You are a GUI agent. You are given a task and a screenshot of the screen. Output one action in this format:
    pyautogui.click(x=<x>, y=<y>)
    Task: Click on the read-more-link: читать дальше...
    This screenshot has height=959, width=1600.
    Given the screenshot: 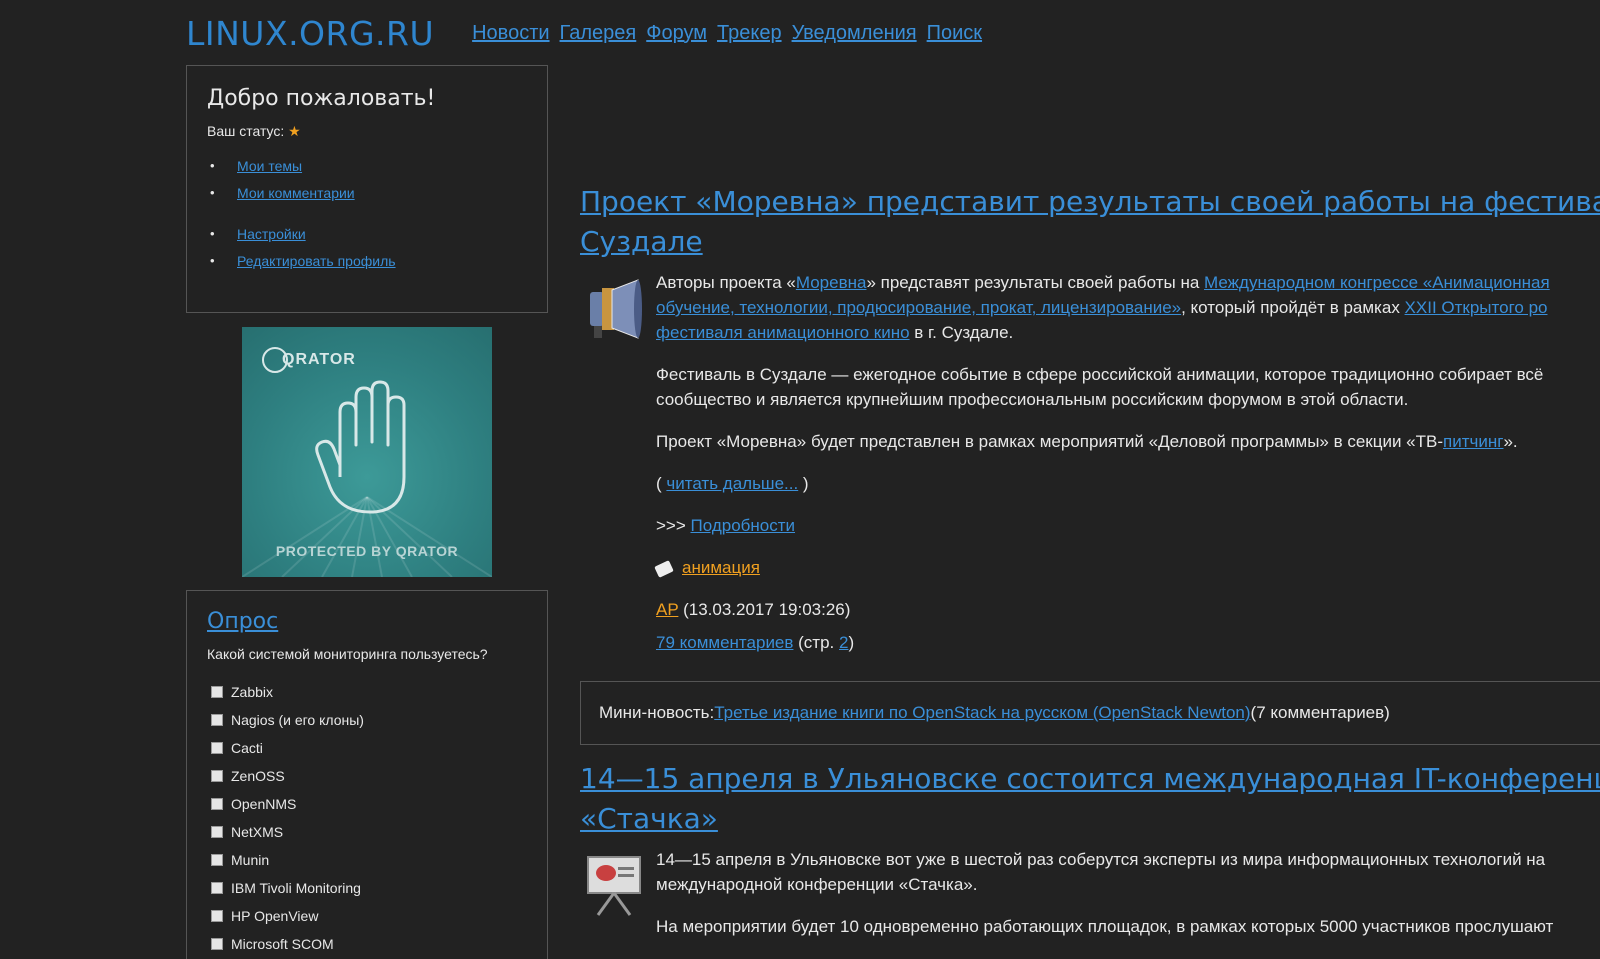 What is the action you would take?
    pyautogui.click(x=732, y=483)
    